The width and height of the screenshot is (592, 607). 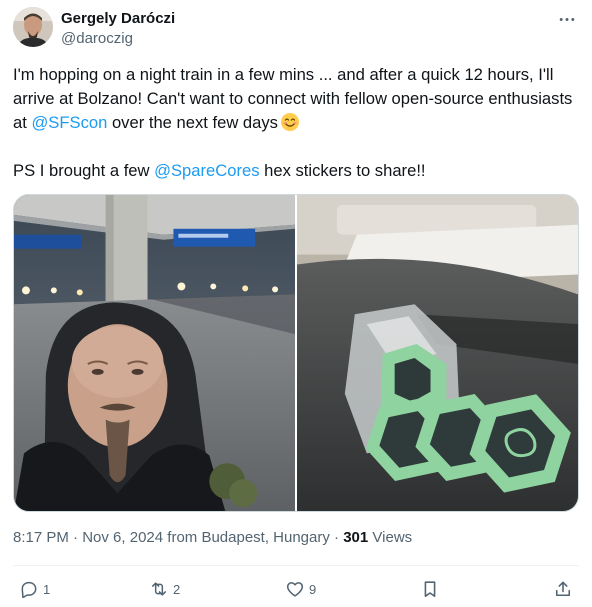 I want to click on bookmark-button, so click(x=430, y=589).